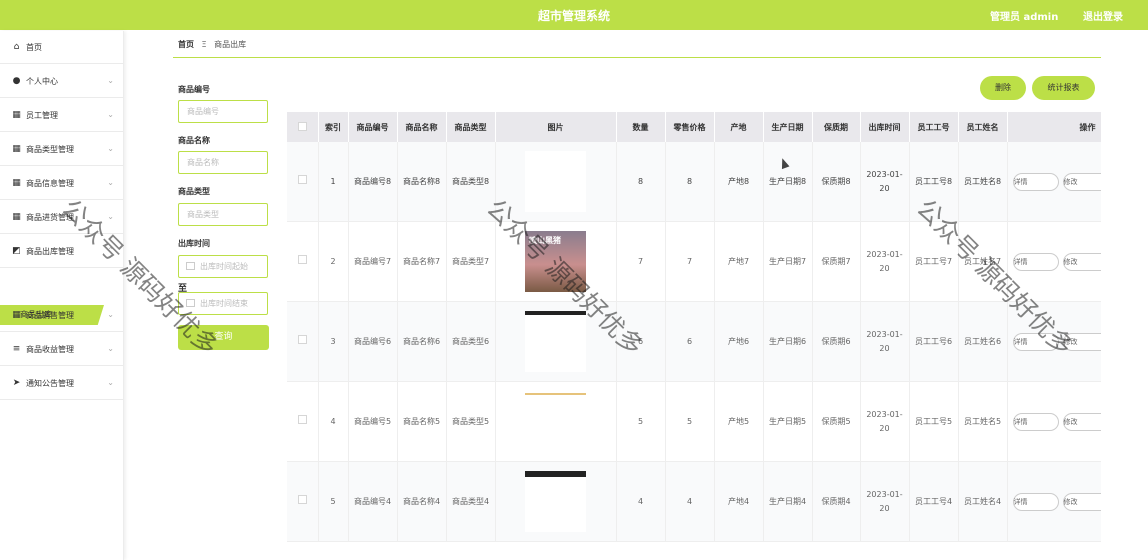 This screenshot has height=560, width=1148. I want to click on index-cell: 2, so click(333, 261).